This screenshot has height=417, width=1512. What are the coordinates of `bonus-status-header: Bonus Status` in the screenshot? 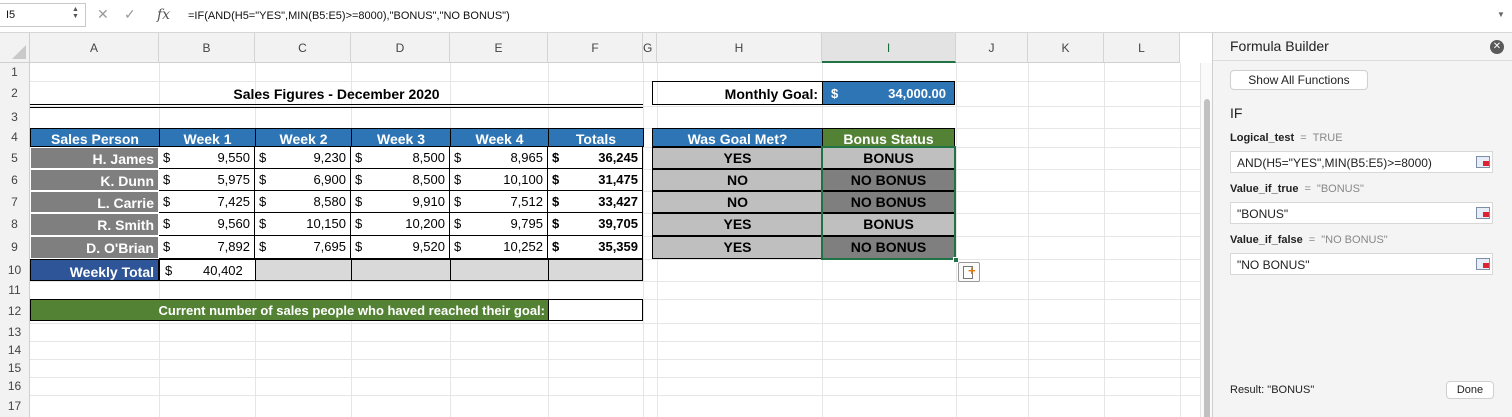 It's located at (888, 137).